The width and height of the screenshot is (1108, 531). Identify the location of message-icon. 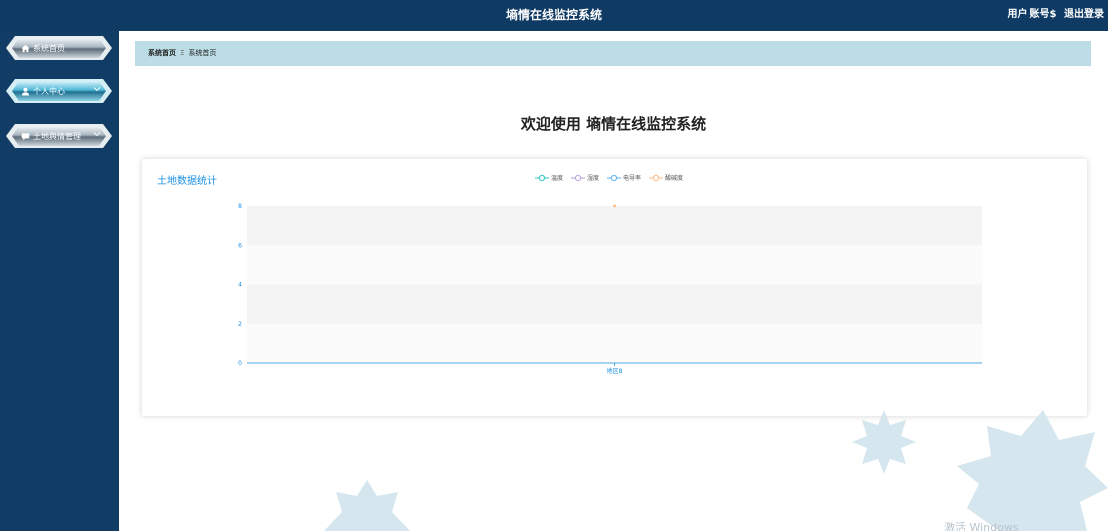
(25, 136).